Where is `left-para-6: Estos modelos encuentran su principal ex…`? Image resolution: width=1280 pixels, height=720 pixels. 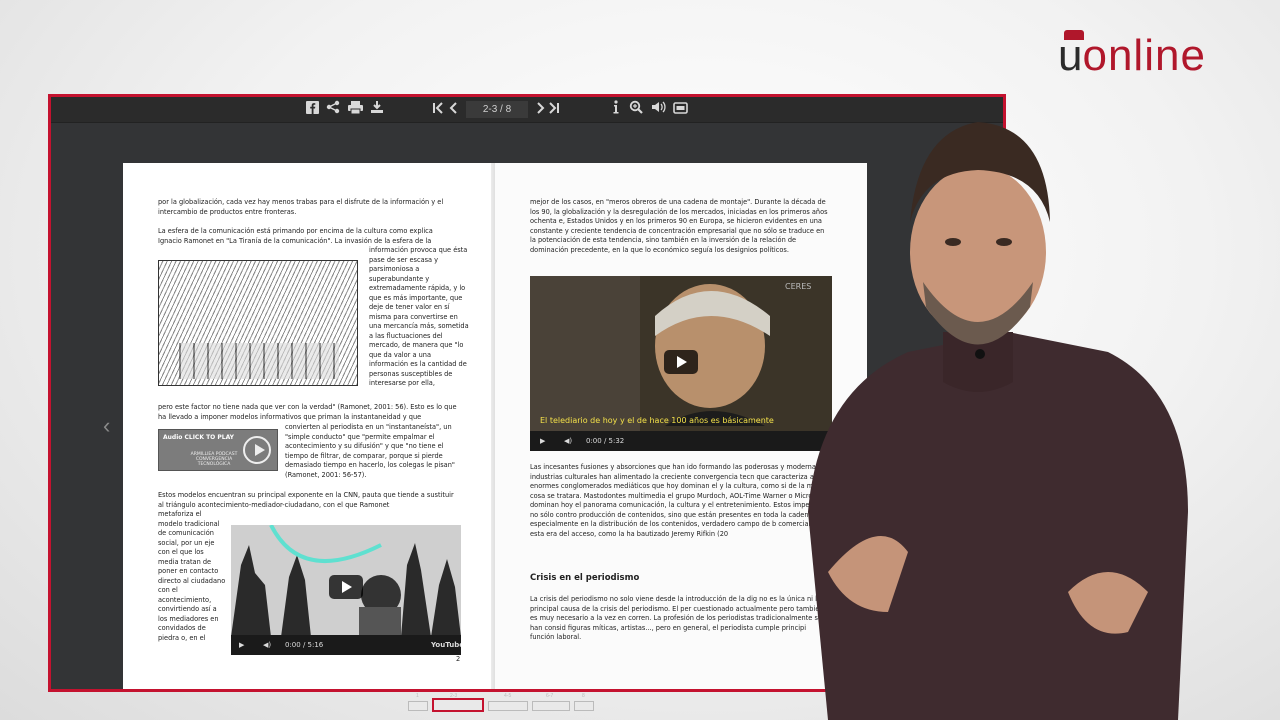 left-para-6: Estos modelos encuentran su principal ex… is located at coordinates (306, 500).